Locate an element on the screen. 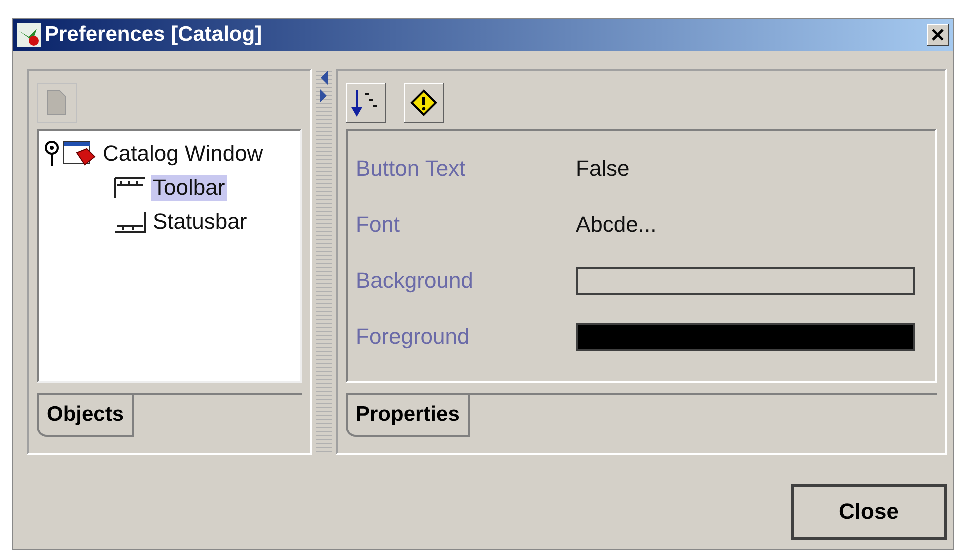  tree-item: Catalog Window is located at coordinates (183, 154).